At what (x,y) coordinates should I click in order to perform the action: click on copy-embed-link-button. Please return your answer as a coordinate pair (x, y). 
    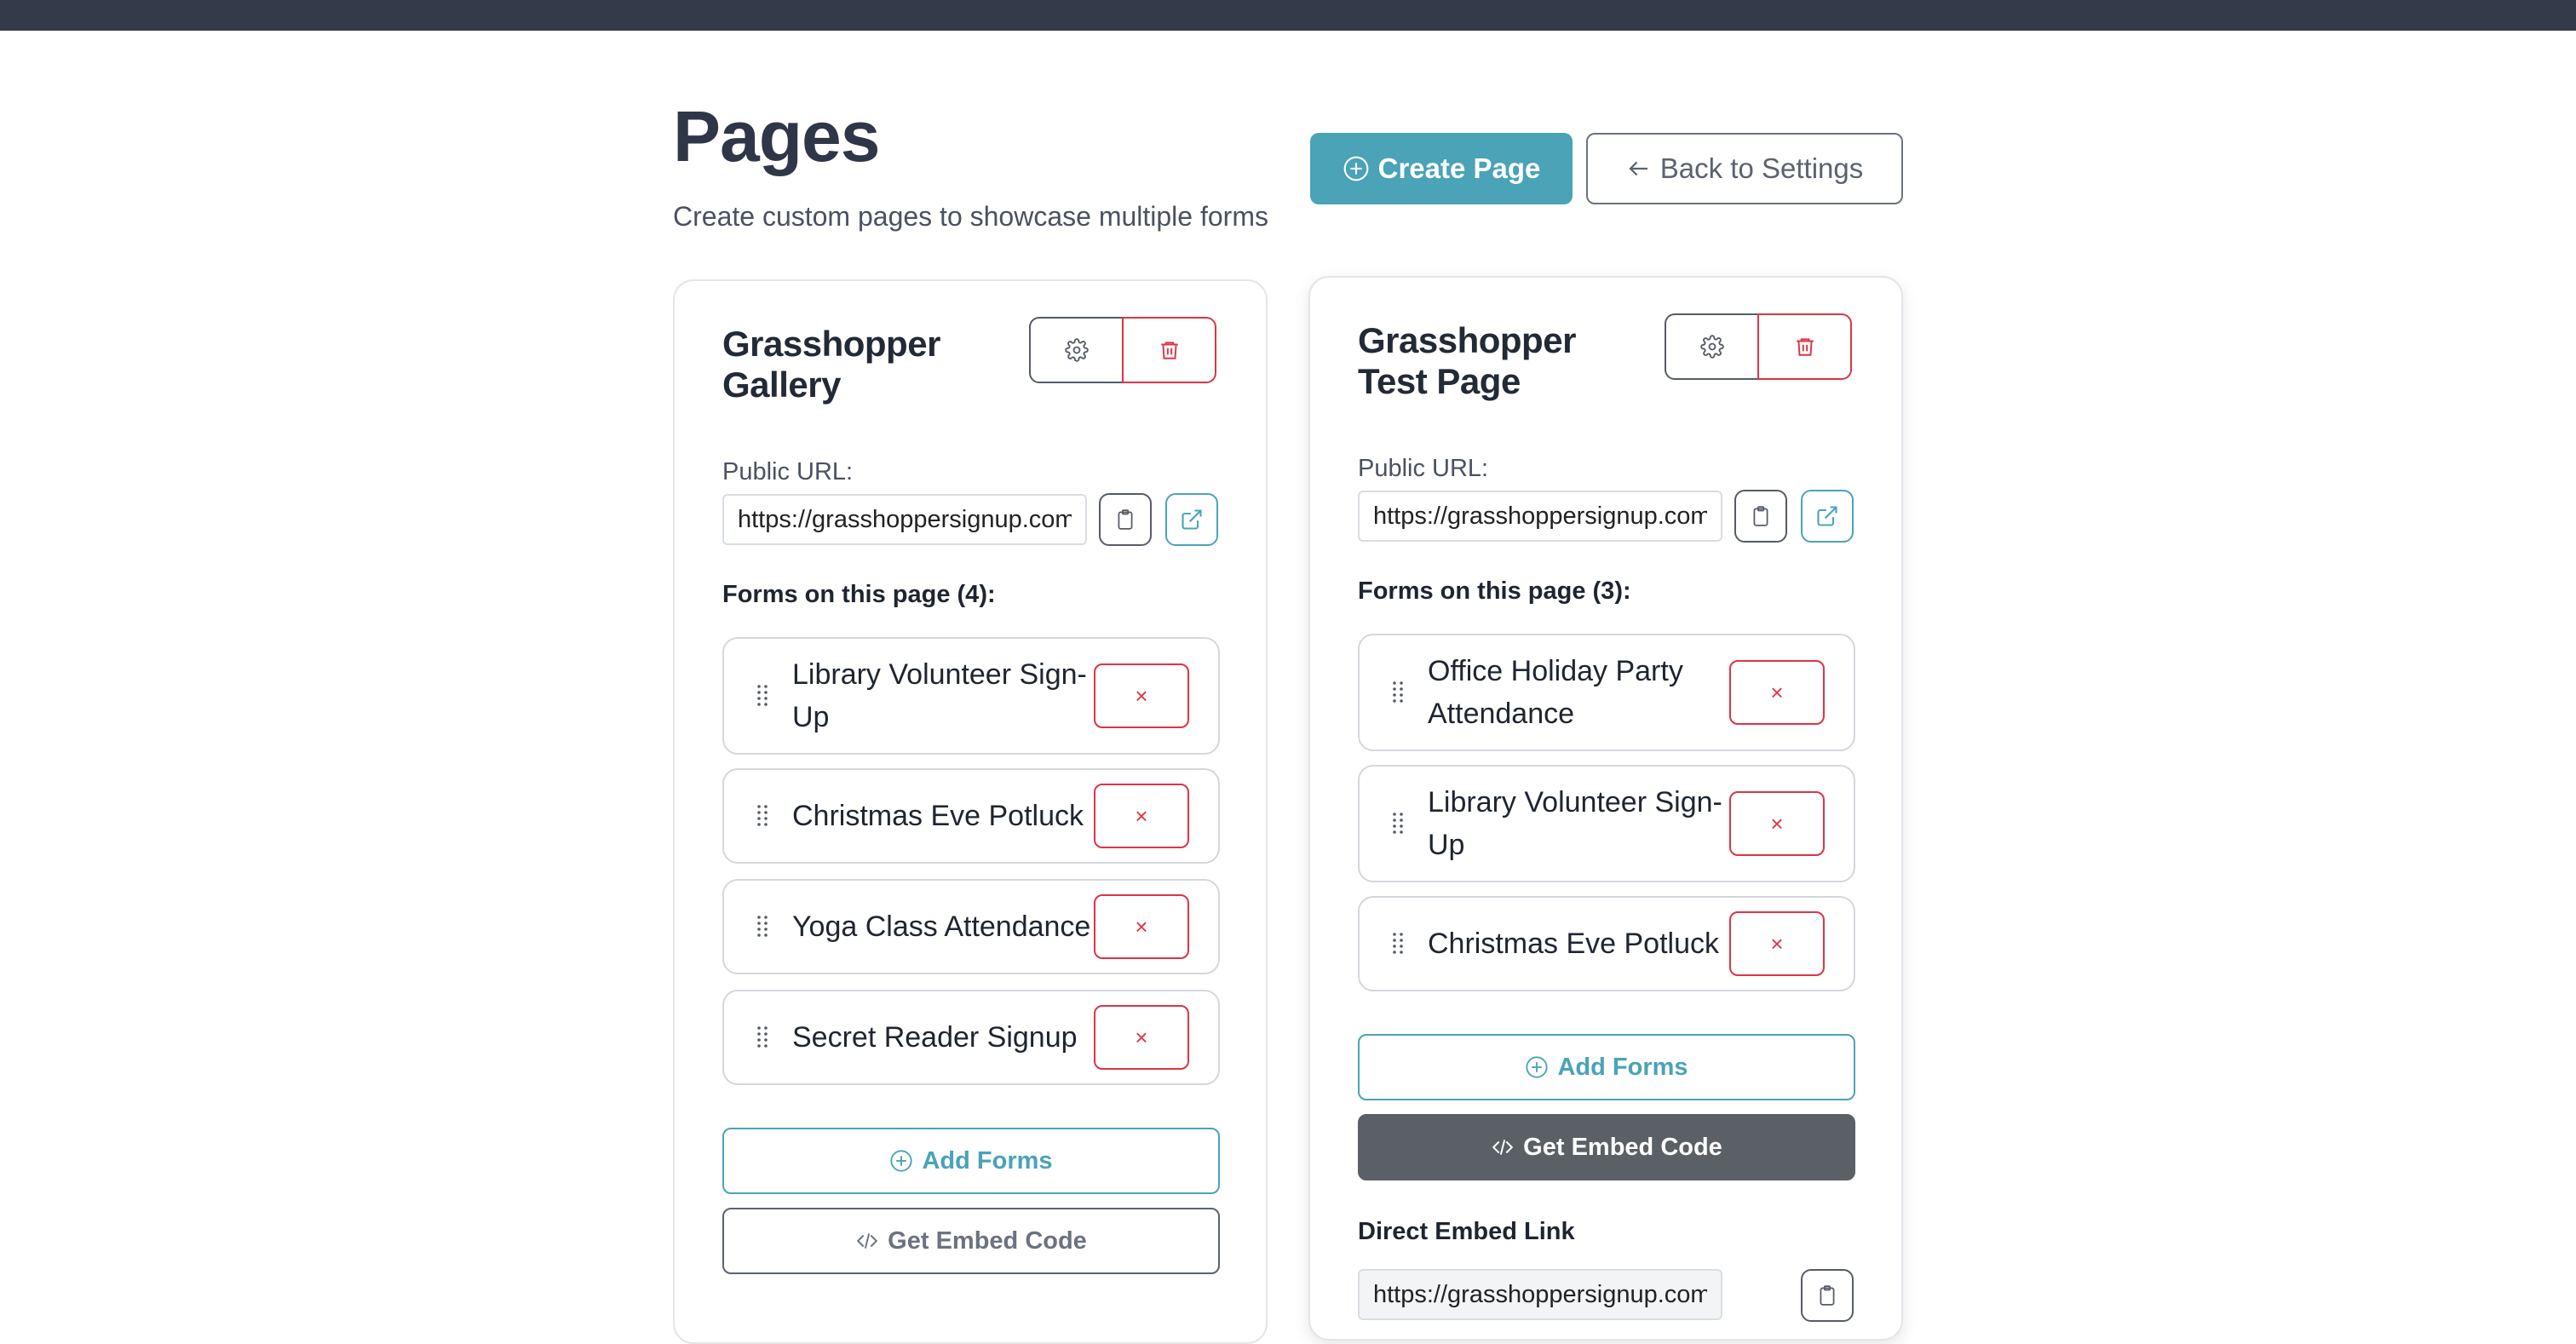
    Looking at the image, I should click on (1828, 1295).